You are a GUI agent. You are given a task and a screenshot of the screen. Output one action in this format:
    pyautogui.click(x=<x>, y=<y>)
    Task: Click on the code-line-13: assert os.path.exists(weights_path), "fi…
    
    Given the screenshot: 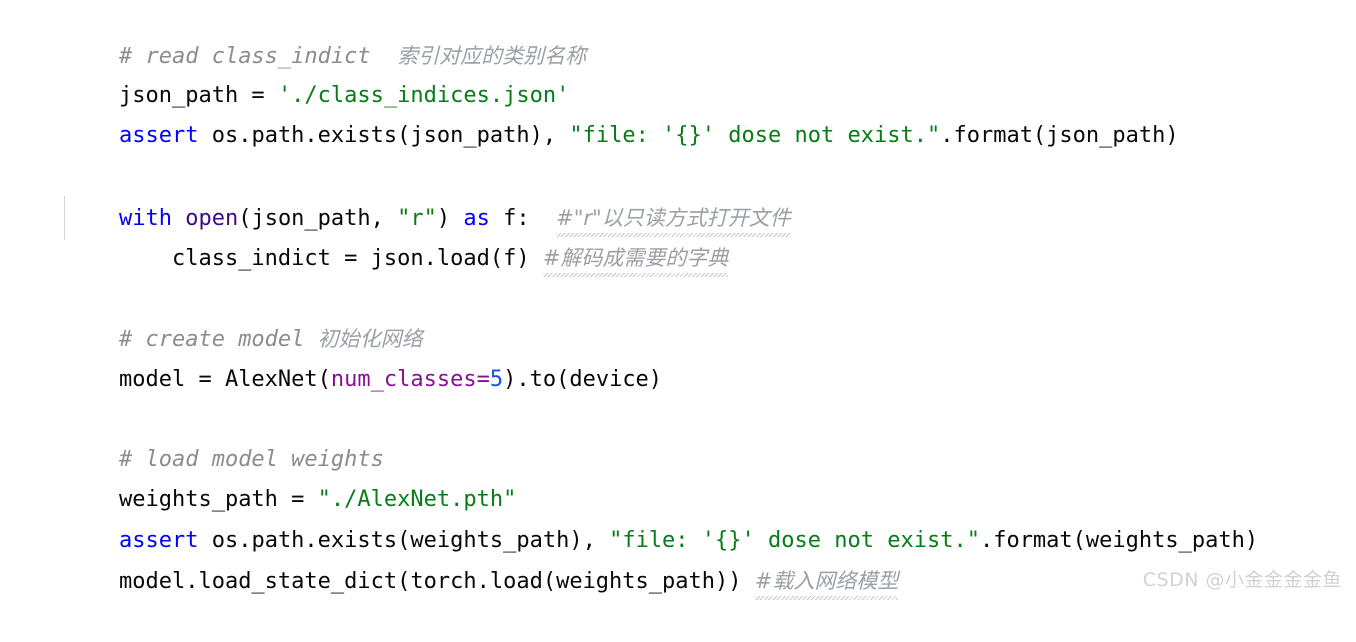 What is the action you would take?
    pyautogui.click(x=678, y=517)
    